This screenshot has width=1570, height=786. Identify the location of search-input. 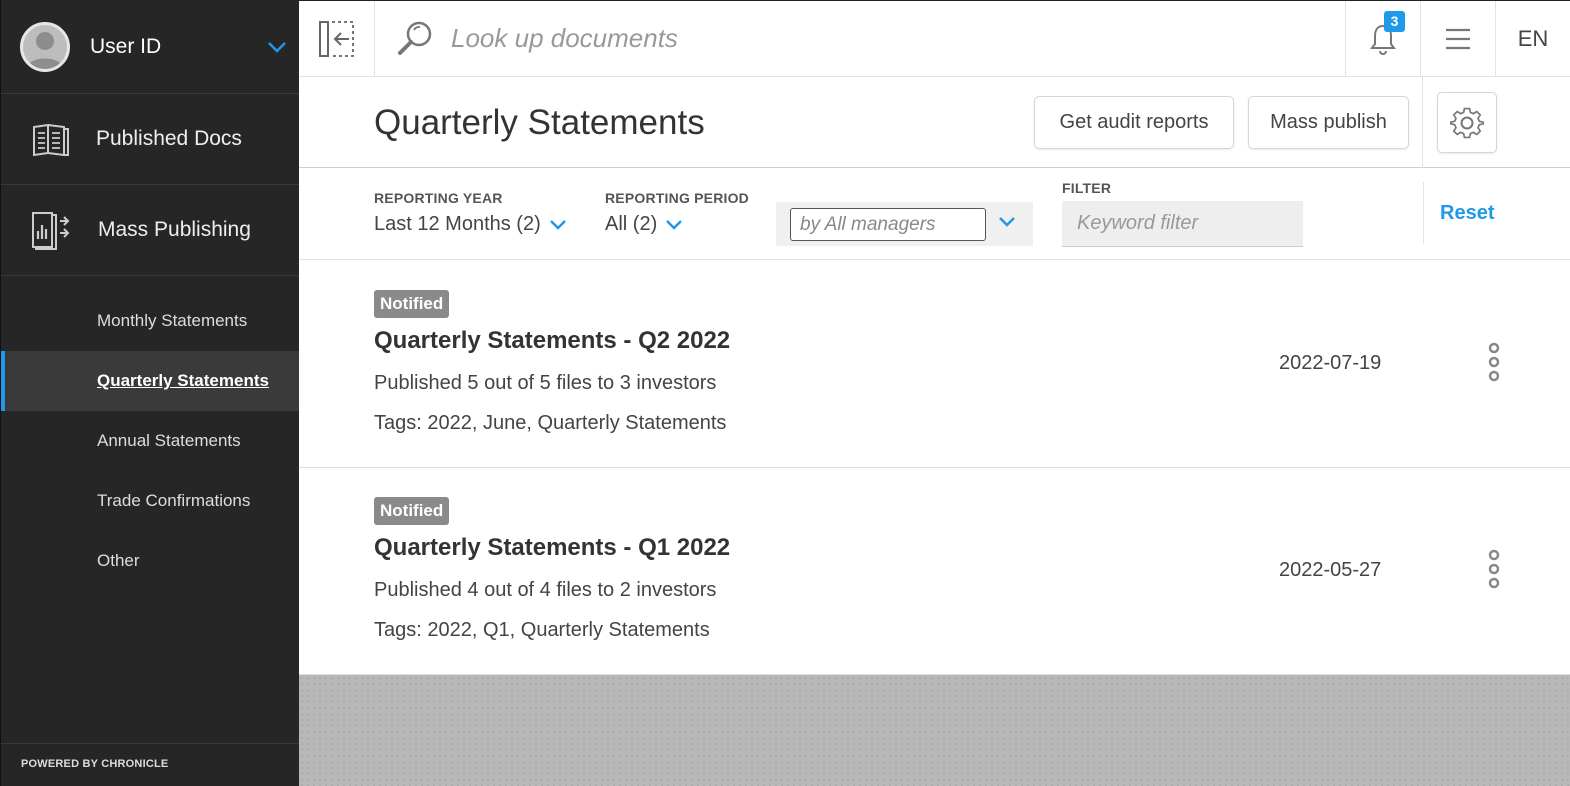
(701, 38).